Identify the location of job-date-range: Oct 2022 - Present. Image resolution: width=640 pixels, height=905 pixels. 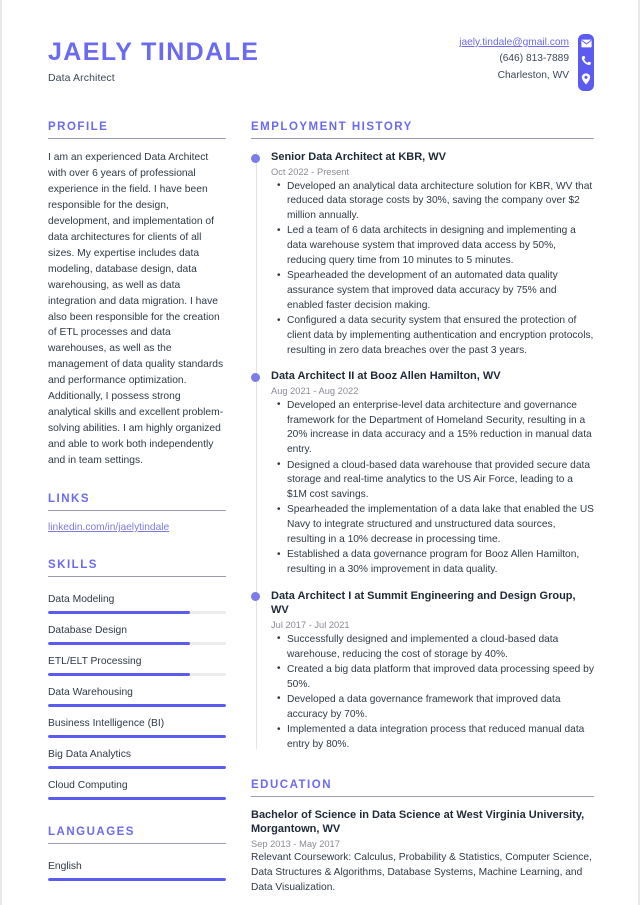
(310, 171).